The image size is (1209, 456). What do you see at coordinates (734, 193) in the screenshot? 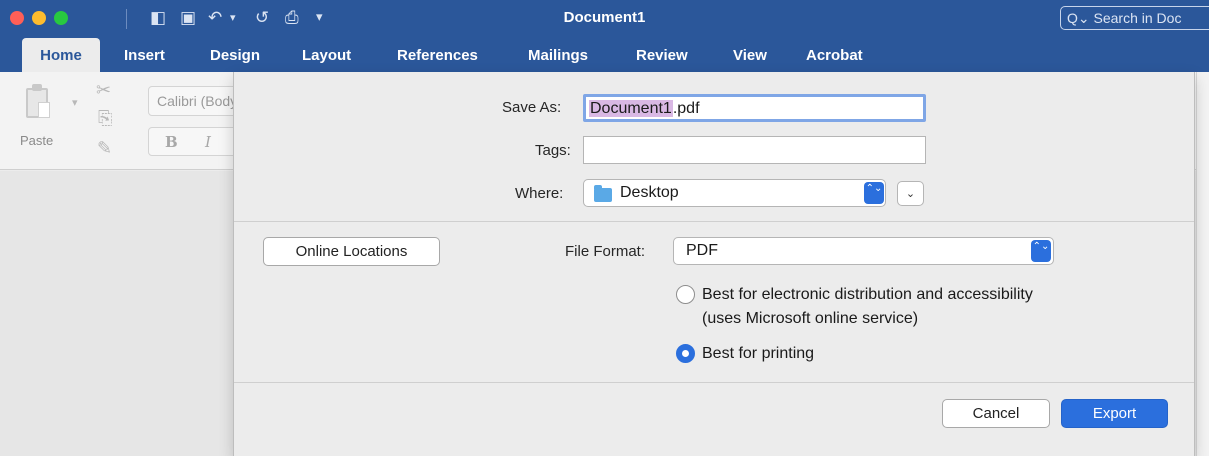
I see `where-dropdown: Desktop ⌃⌄` at bounding box center [734, 193].